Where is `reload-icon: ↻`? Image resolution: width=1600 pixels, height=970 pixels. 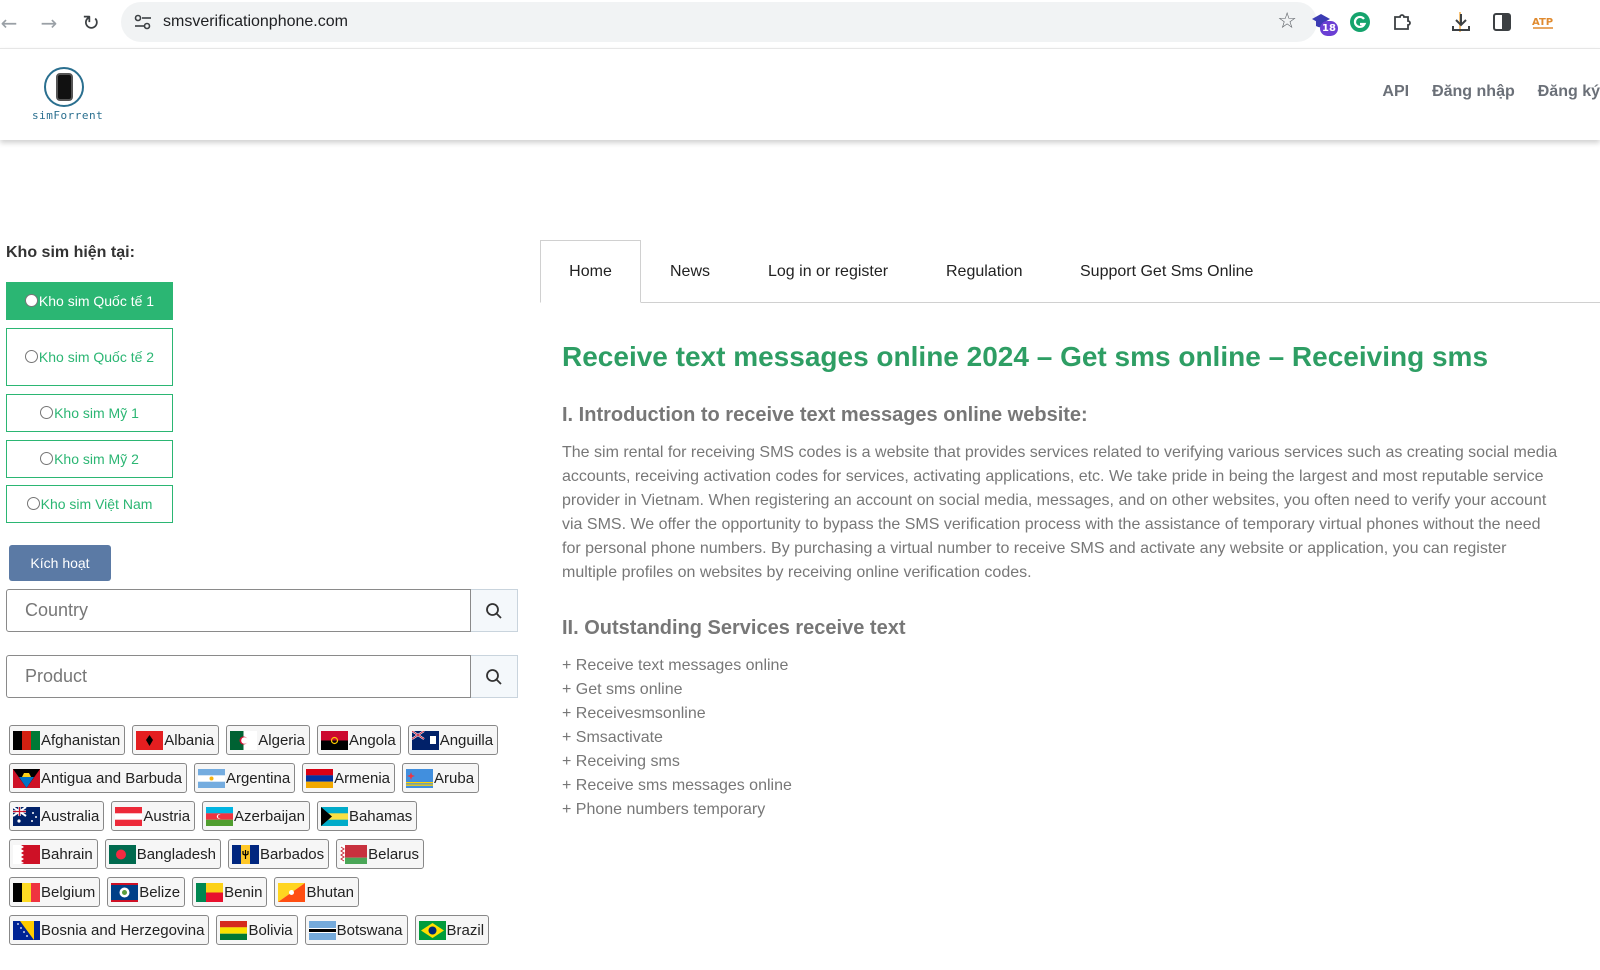 reload-icon: ↻ is located at coordinates (91, 23).